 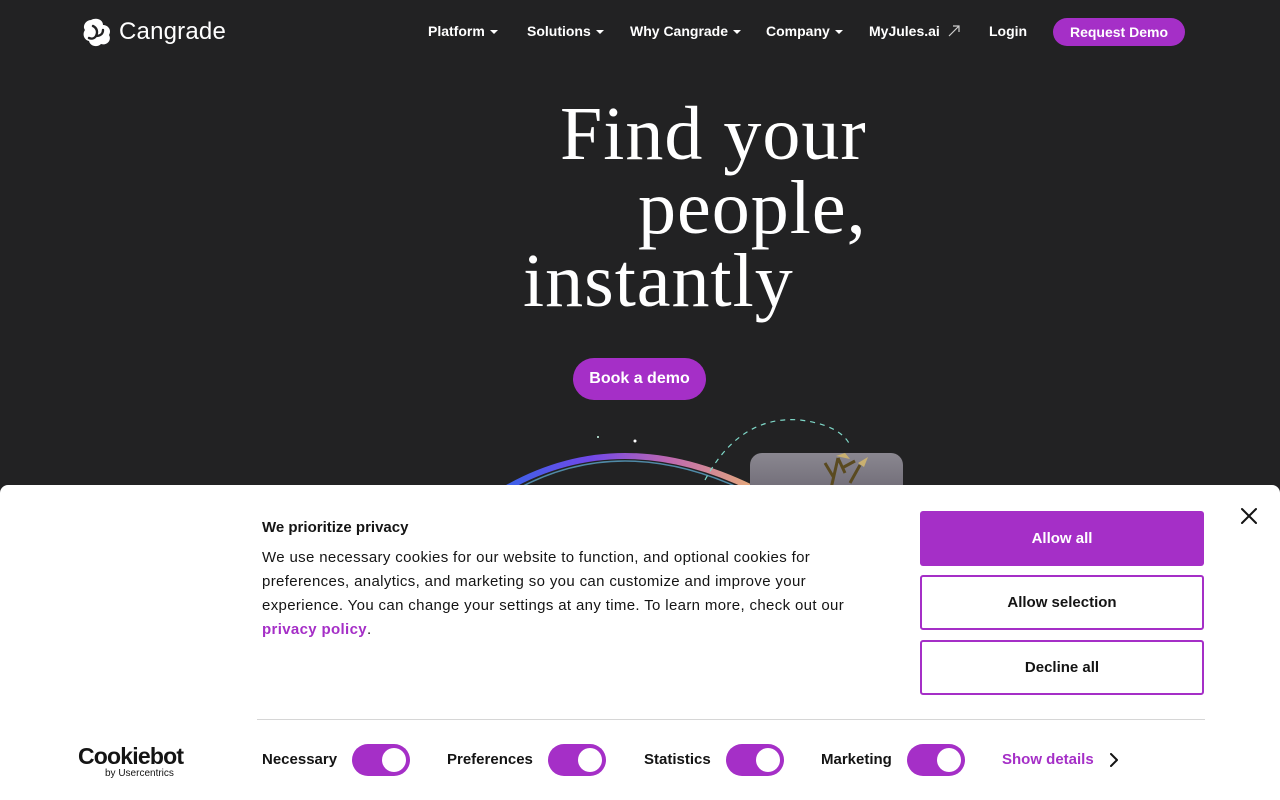 I want to click on hero-heading-line-3: instantly, so click(x=658, y=281).